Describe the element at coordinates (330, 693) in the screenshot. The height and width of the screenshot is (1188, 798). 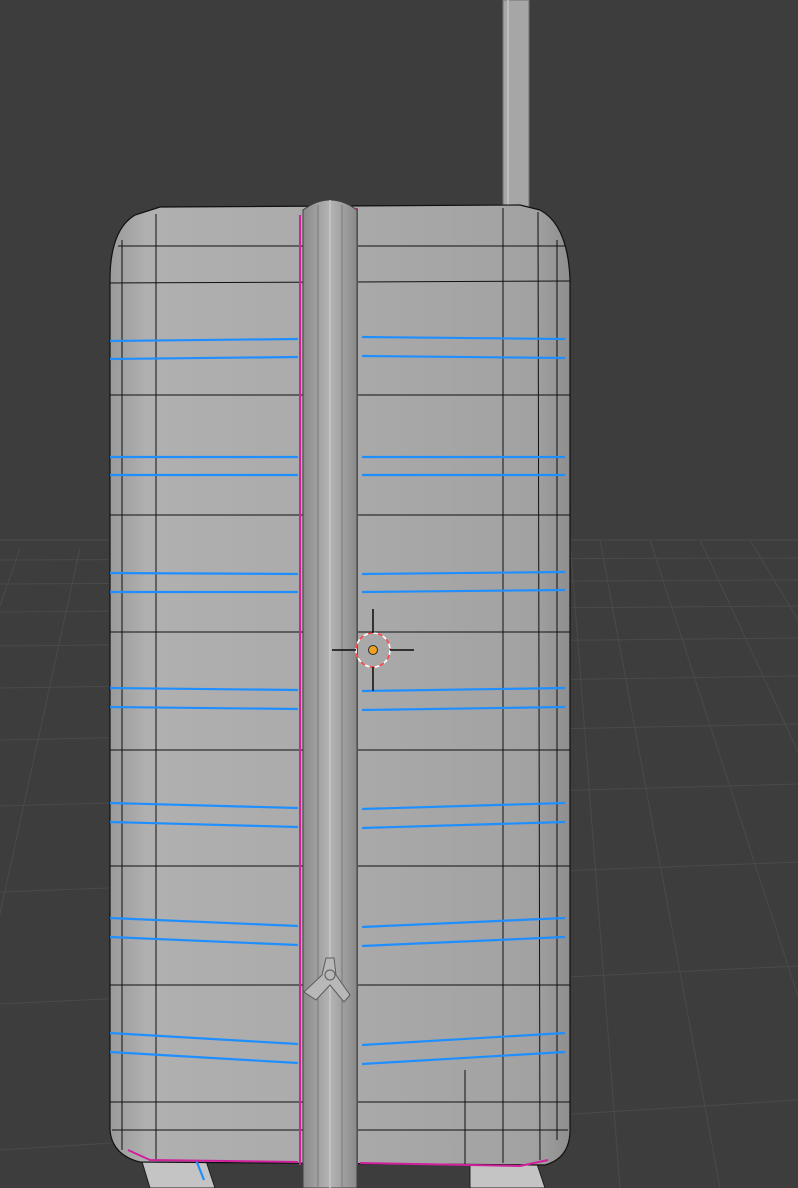
I see `zipper-strip` at that location.